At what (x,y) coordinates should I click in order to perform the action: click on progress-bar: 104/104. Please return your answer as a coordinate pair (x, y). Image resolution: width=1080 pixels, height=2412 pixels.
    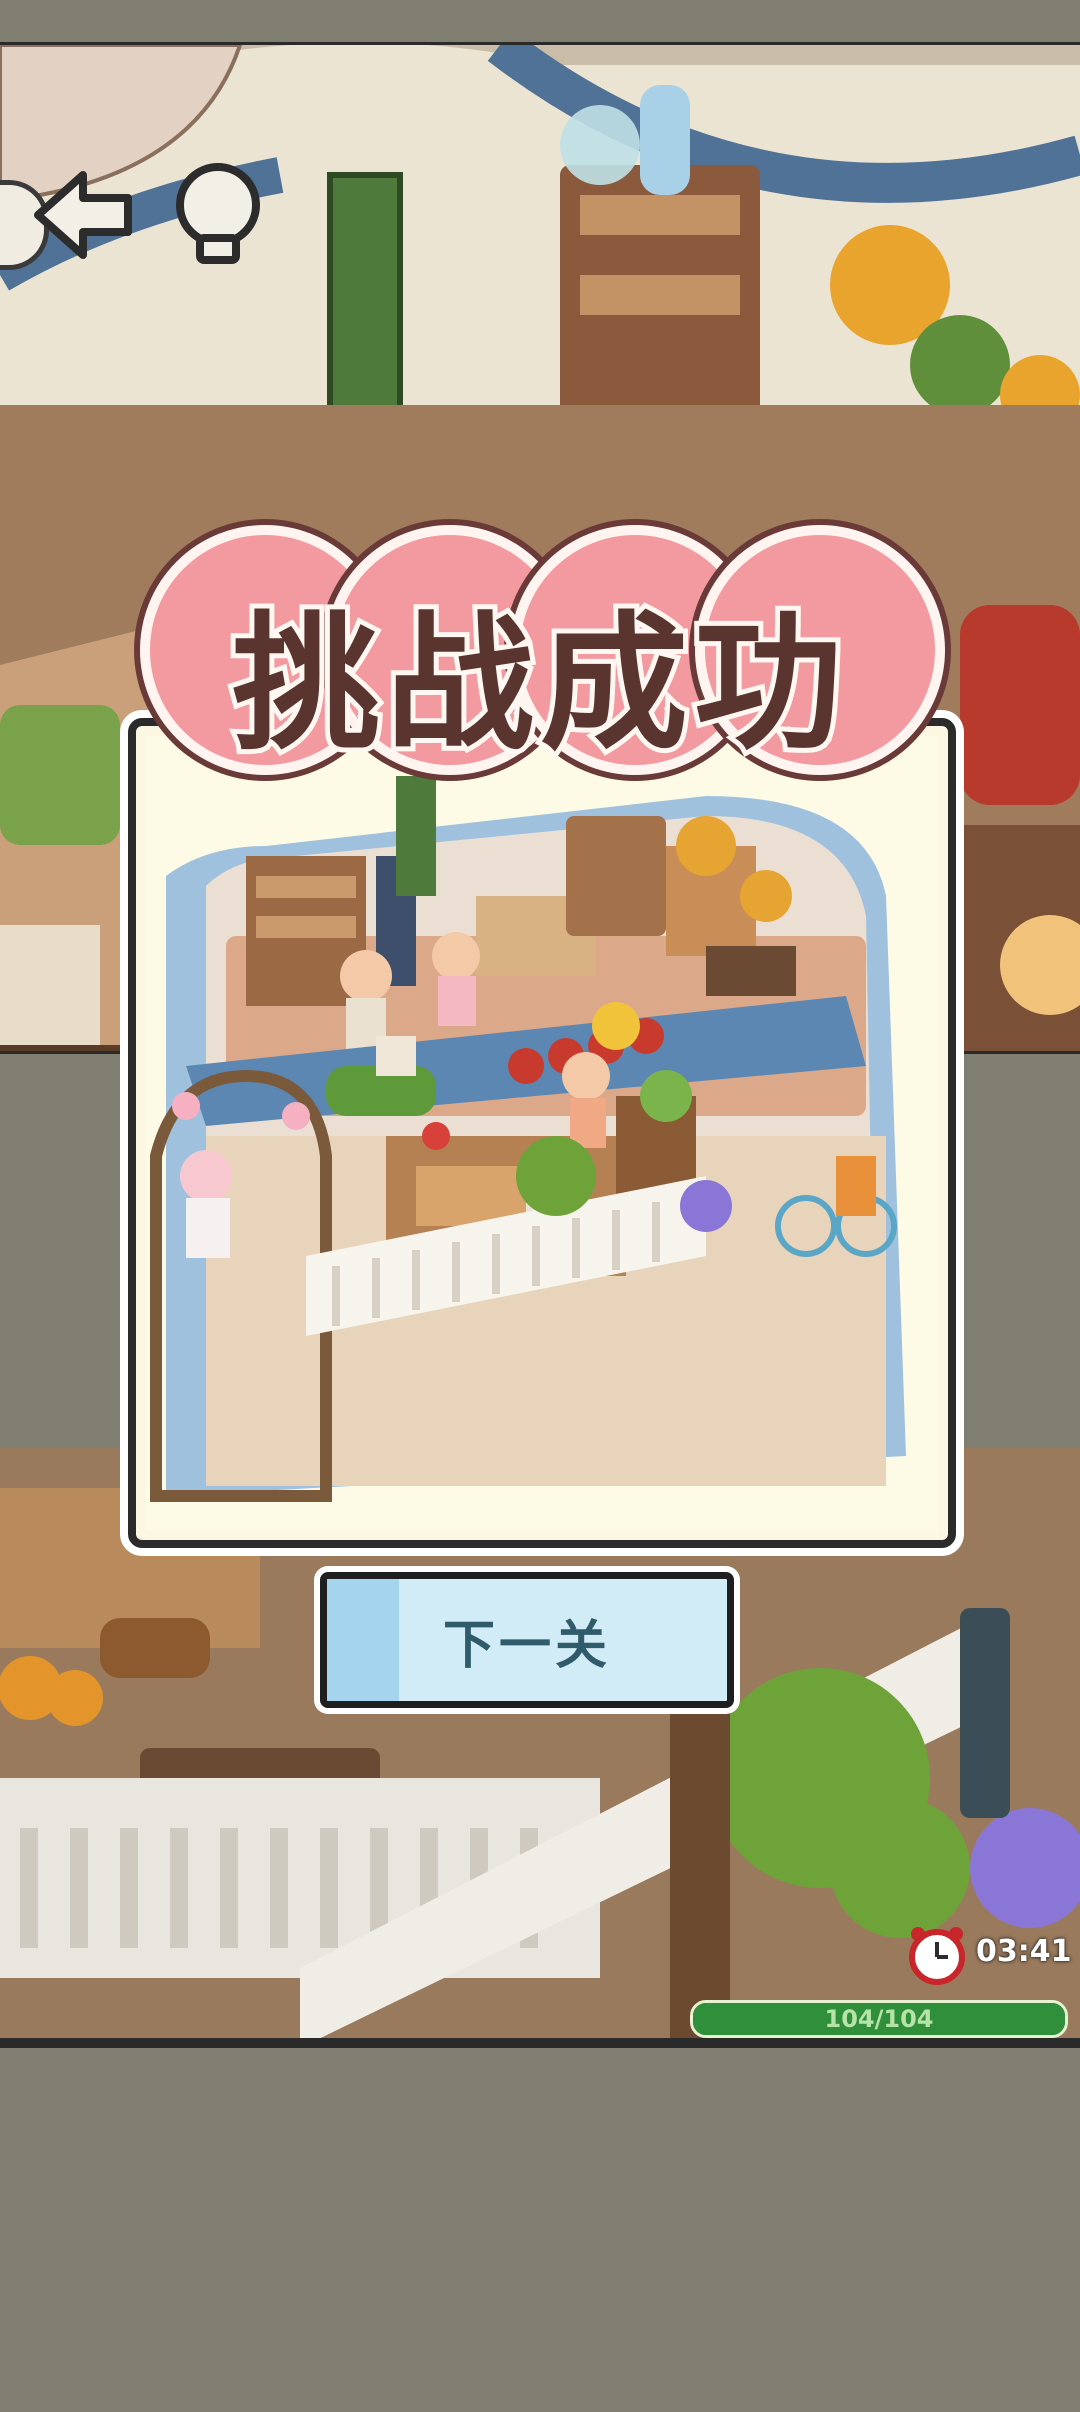
    Looking at the image, I should click on (879, 2019).